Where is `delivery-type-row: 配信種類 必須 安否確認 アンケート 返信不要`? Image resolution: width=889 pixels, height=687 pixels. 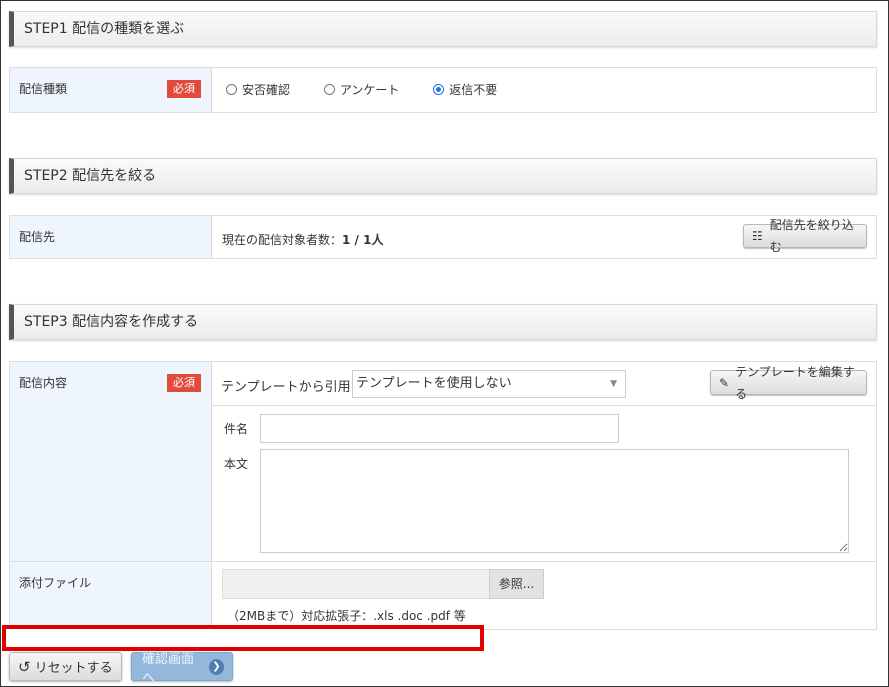
delivery-type-row: 配信種類 必須 安否確認 アンケート 返信不要 is located at coordinates (443, 90).